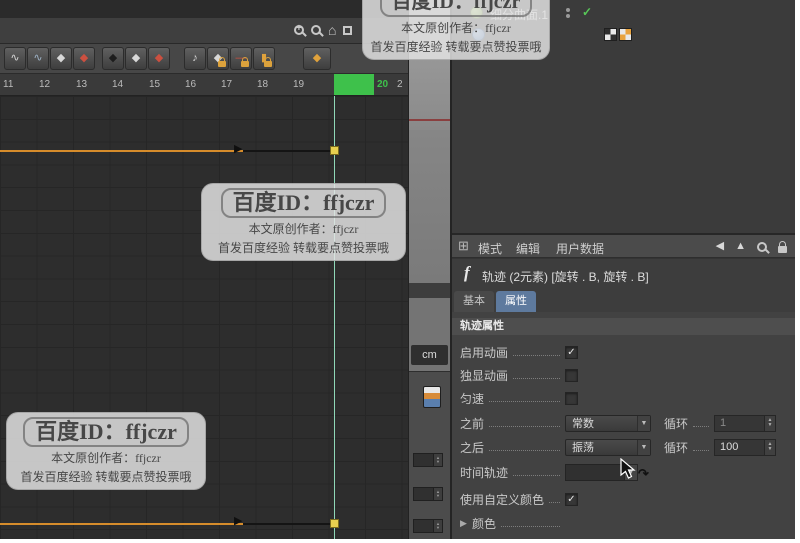 The width and height of the screenshot is (800, 543). What do you see at coordinates (430, 206) in the screenshot?
I see `viewport-background` at bounding box center [430, 206].